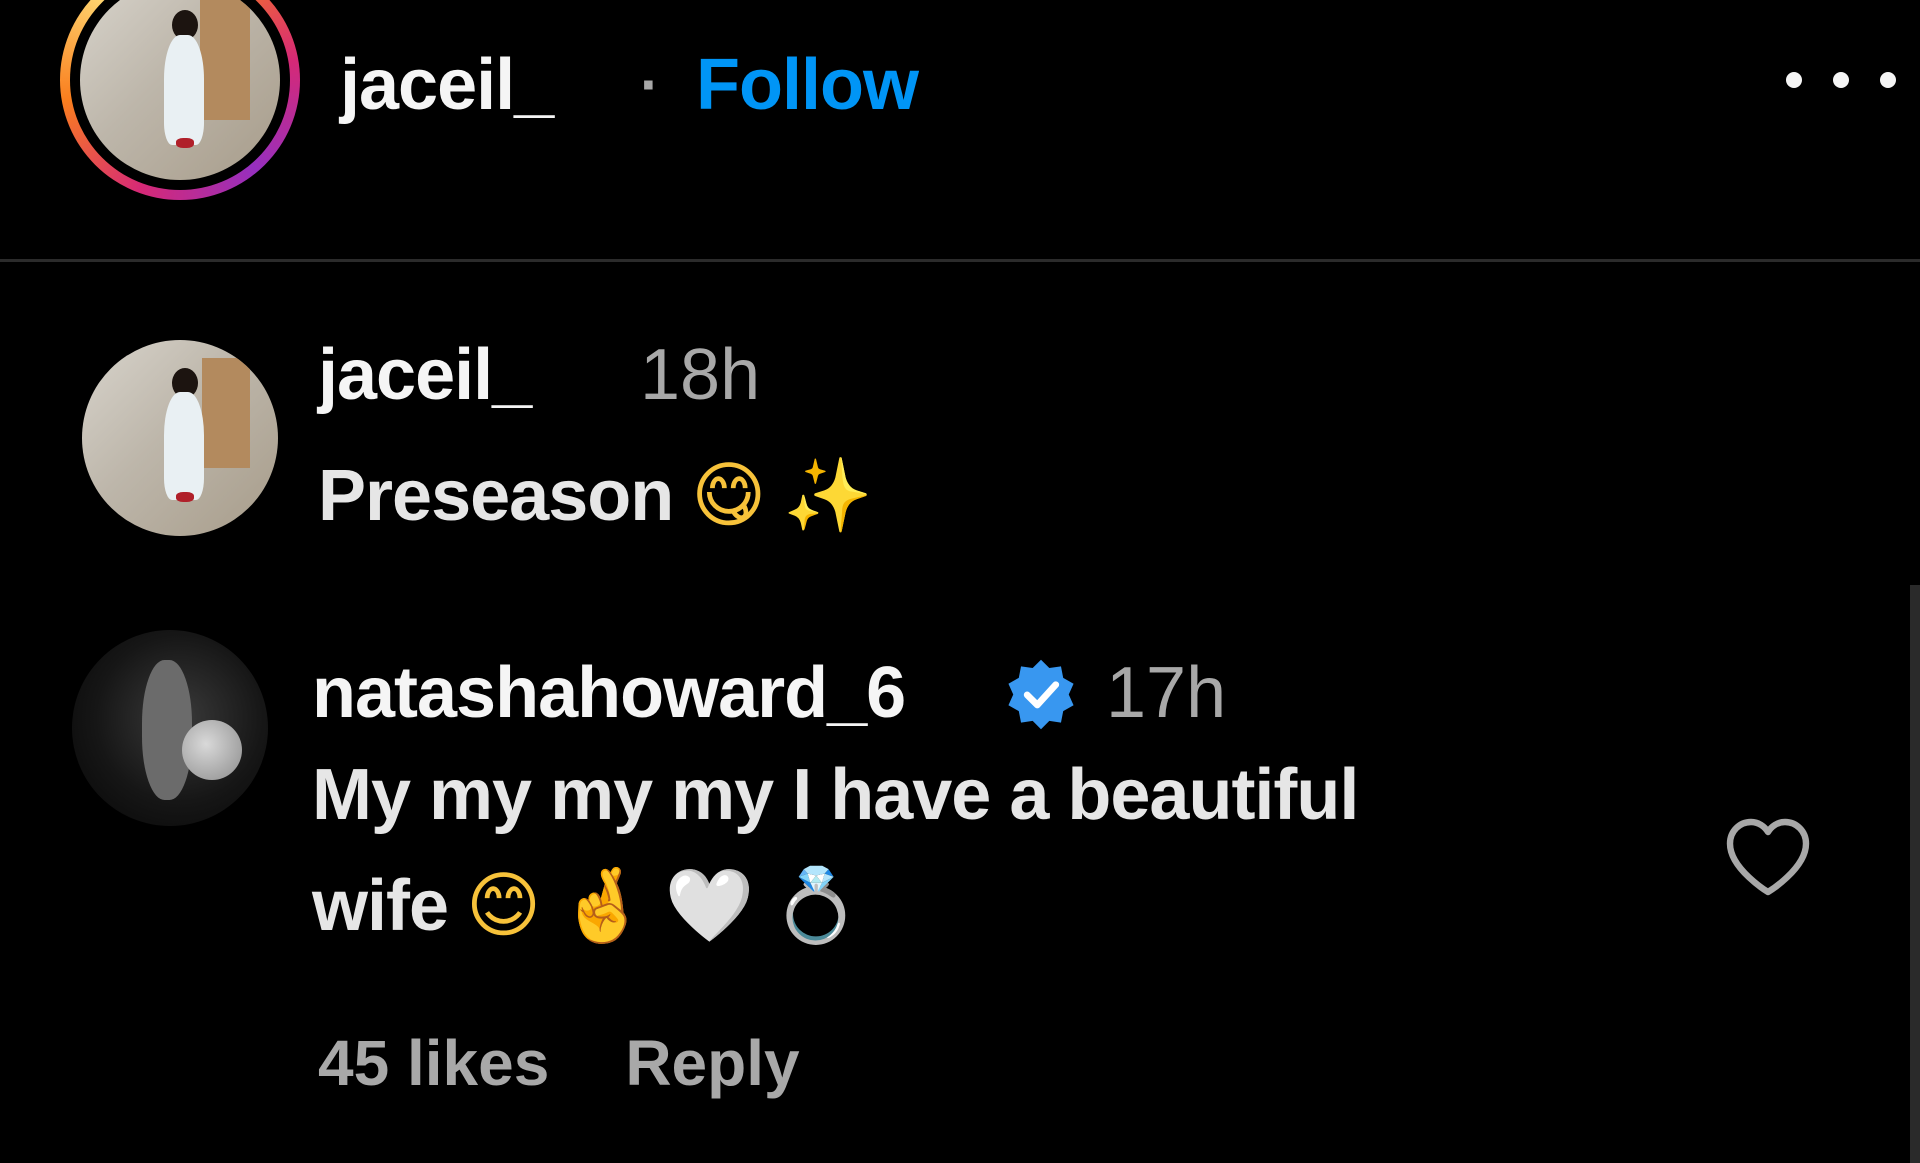 Image resolution: width=1920 pixels, height=1163 pixels. What do you see at coordinates (1041, 694) in the screenshot?
I see `verified-badge-icon` at bounding box center [1041, 694].